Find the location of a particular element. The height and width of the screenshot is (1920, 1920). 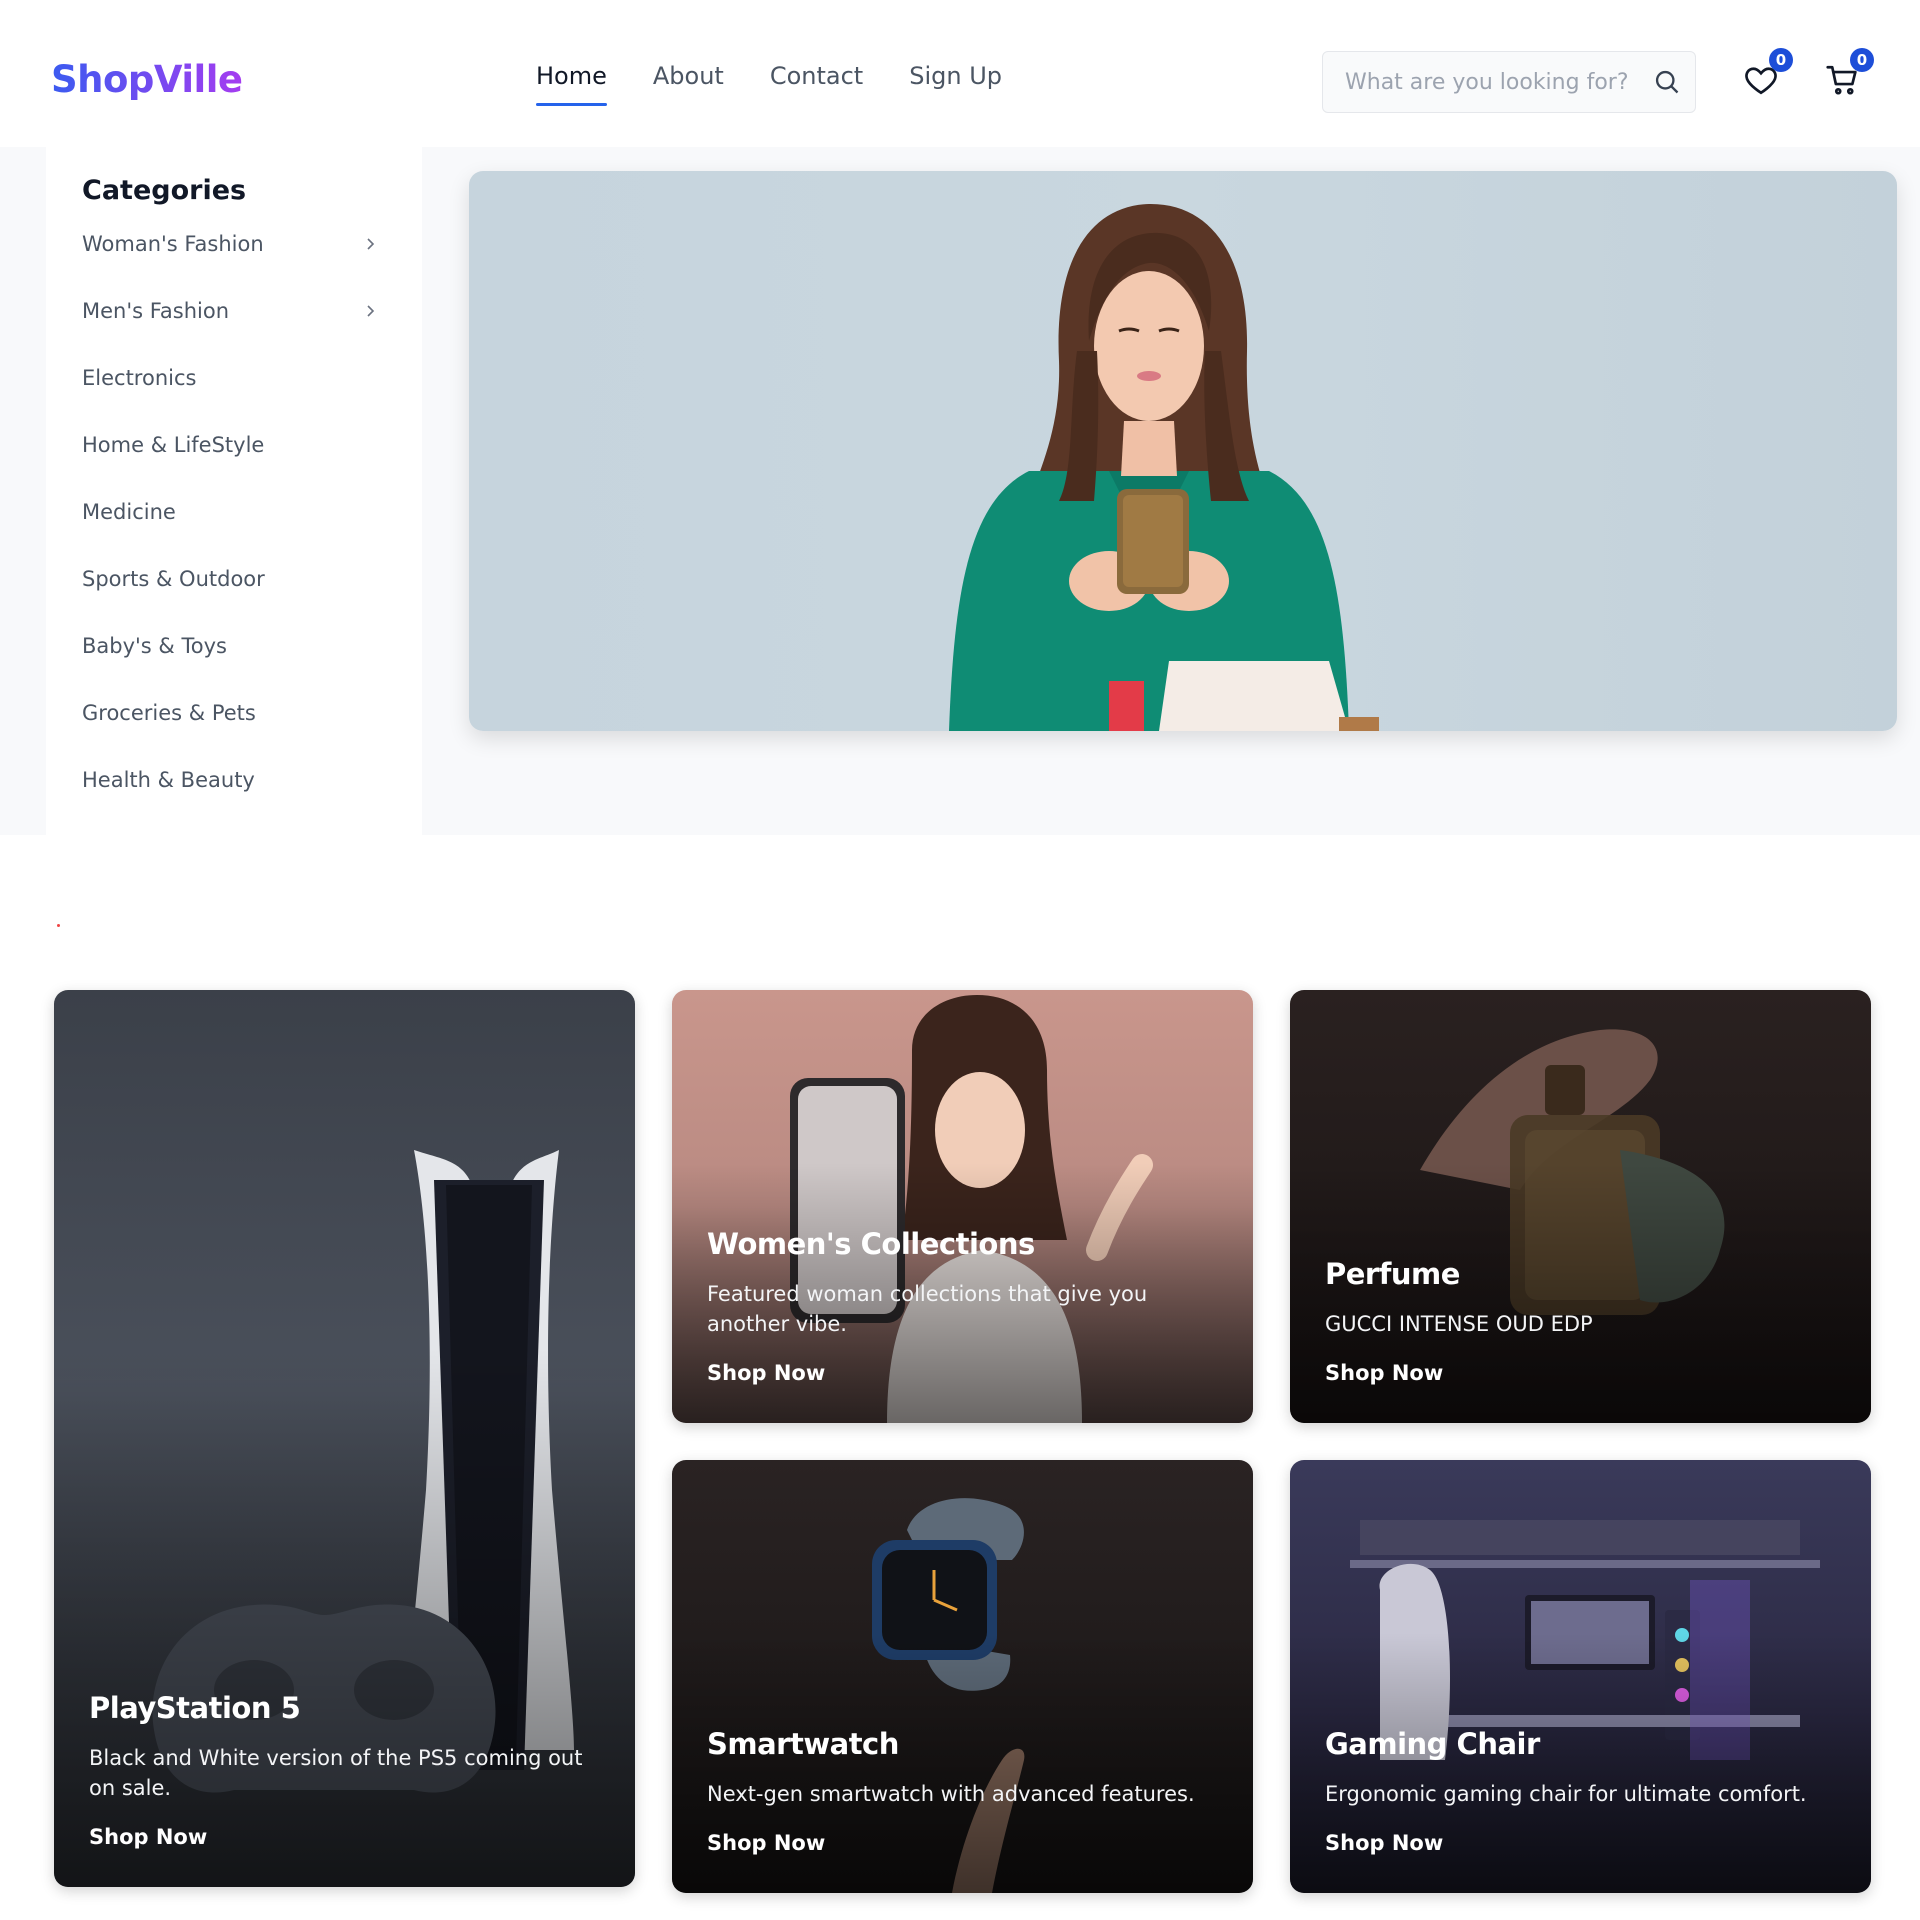

promo-title: PlayStation 5 is located at coordinates (195, 1708).